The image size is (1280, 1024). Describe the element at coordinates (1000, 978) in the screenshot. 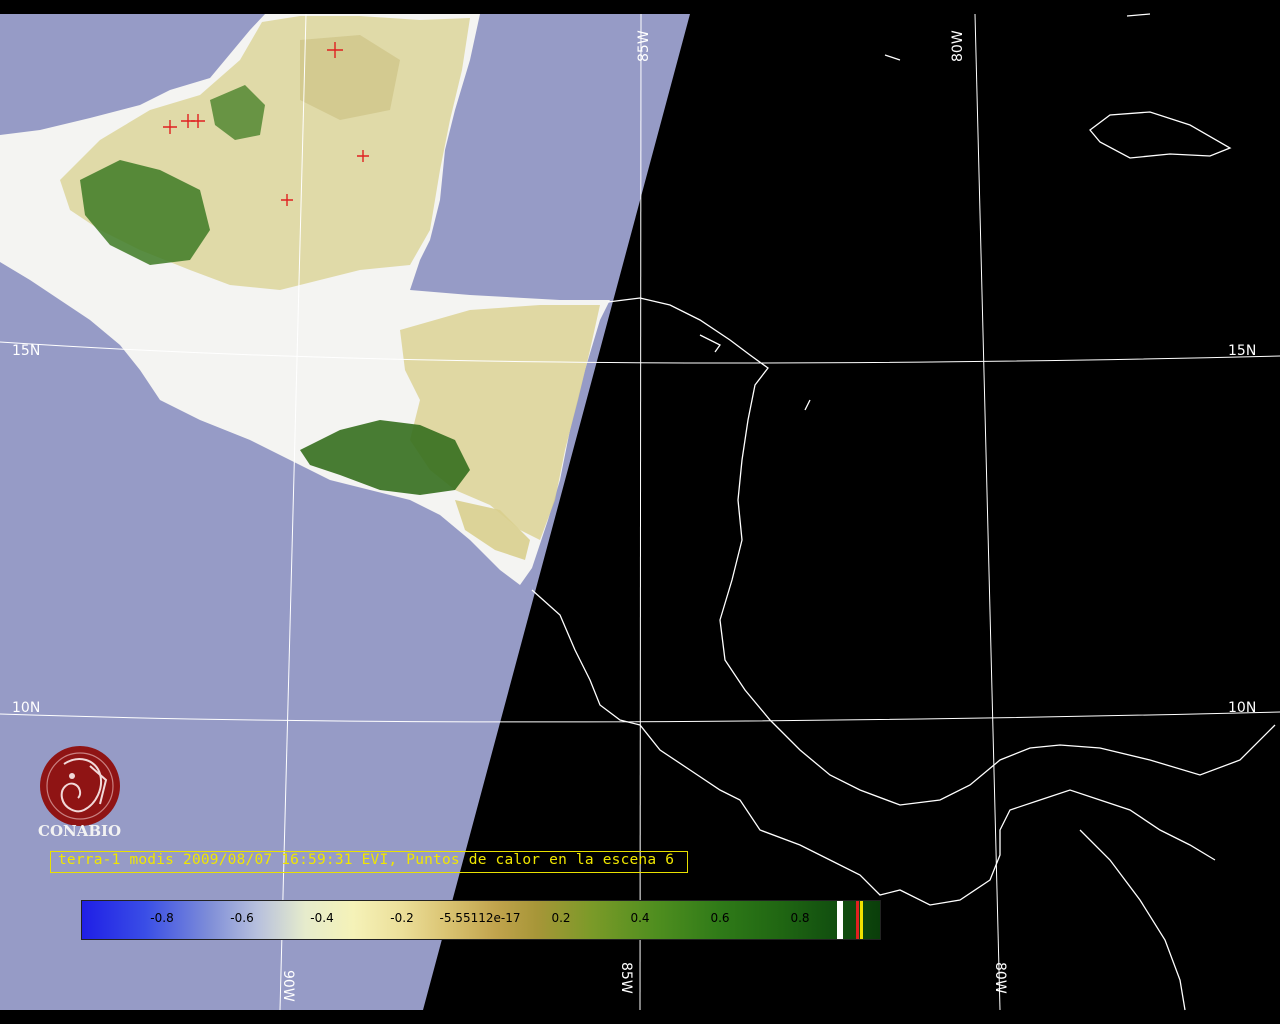

I see `lon-label-80w-bottom: 80W` at that location.